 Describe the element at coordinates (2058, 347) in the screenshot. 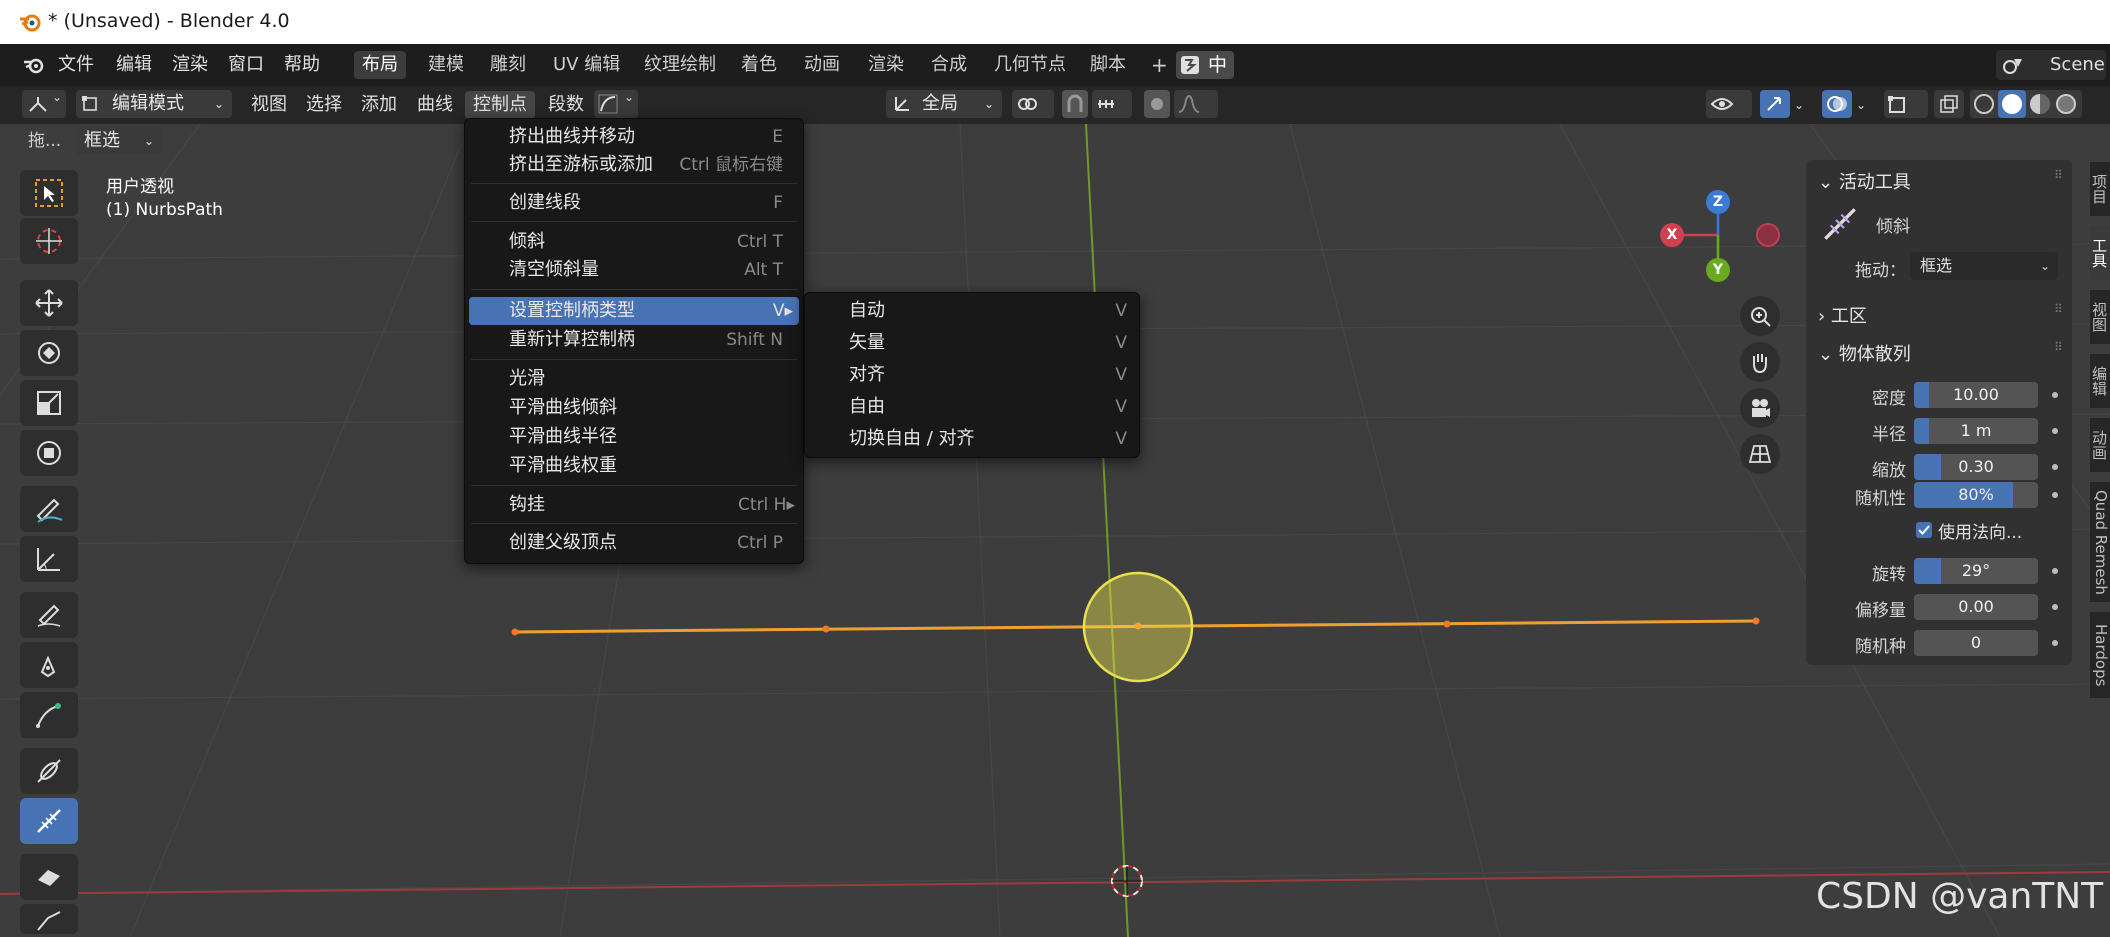

I see `drag-handle-icon: ⠿` at that location.